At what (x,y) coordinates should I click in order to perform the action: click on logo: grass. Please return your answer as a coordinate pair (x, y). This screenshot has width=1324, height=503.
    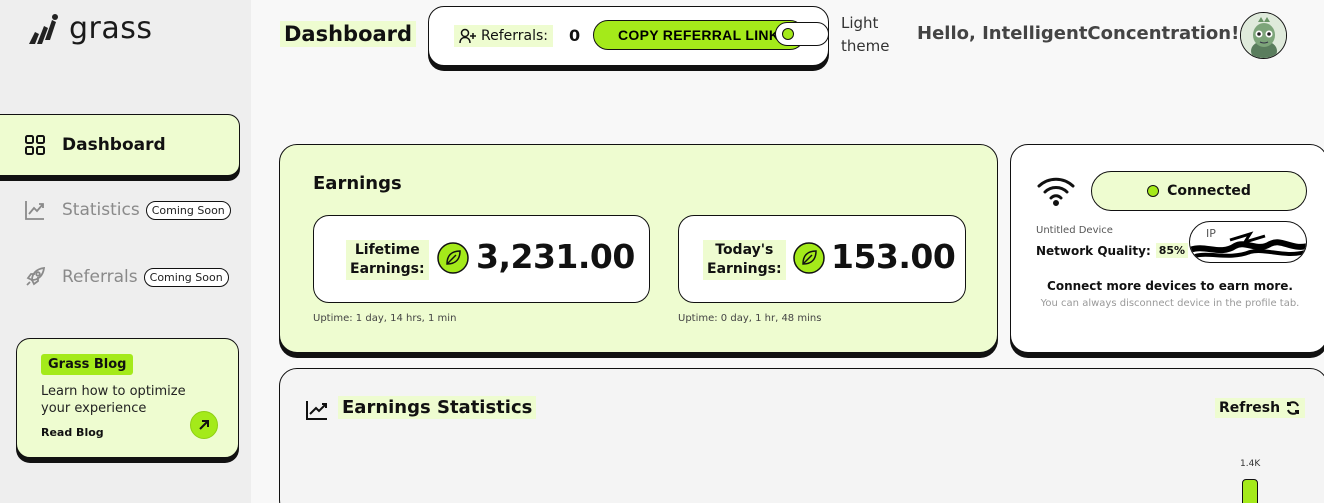
    Looking at the image, I should click on (90, 29).